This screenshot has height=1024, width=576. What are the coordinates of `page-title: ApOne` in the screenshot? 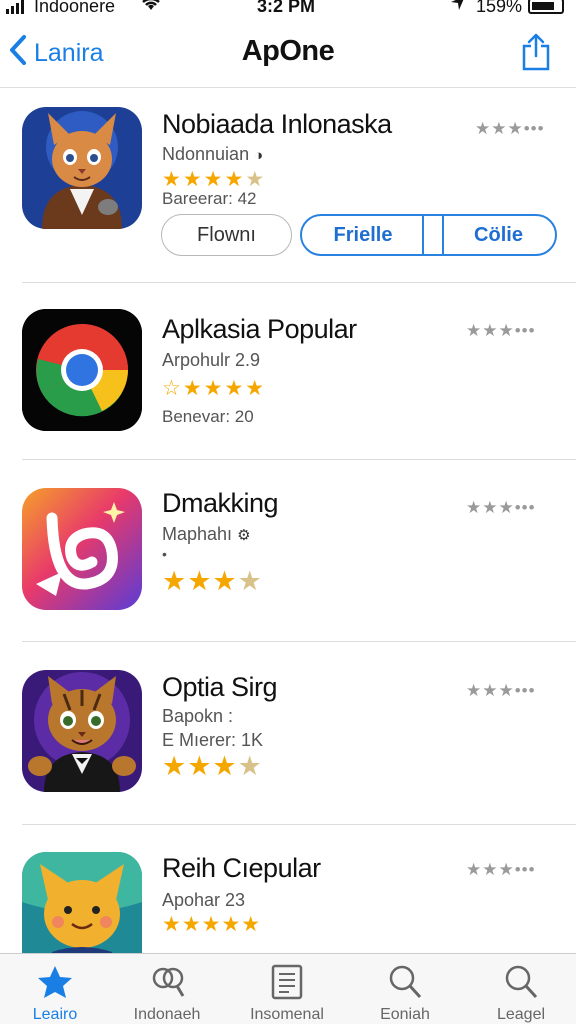 It's located at (288, 51).